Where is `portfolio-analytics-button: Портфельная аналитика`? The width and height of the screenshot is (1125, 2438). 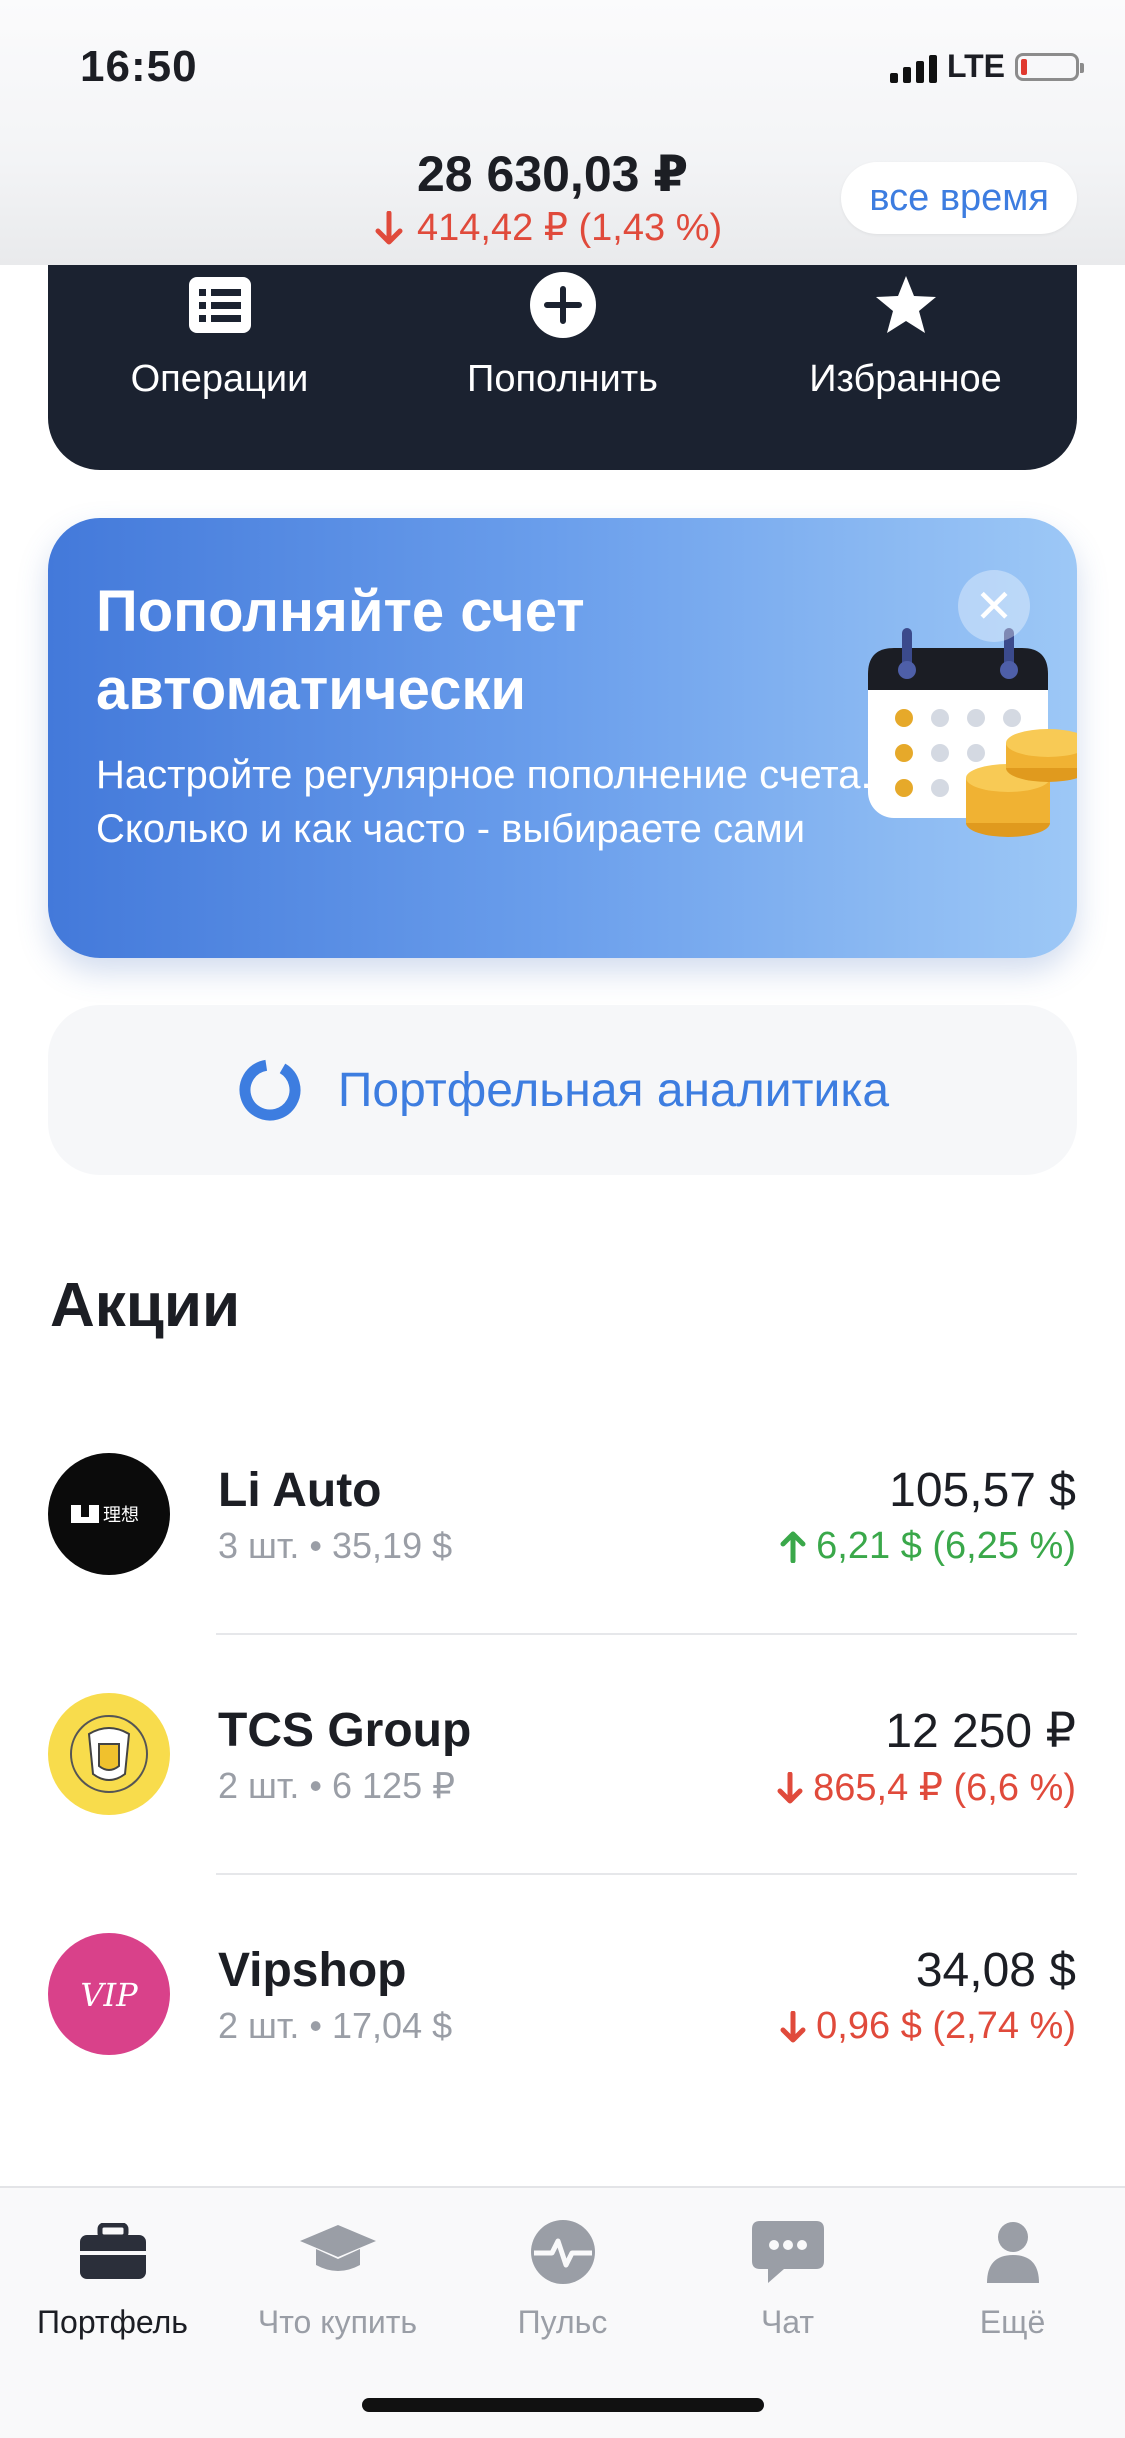 portfolio-analytics-button: Портфельная аналитика is located at coordinates (562, 1090).